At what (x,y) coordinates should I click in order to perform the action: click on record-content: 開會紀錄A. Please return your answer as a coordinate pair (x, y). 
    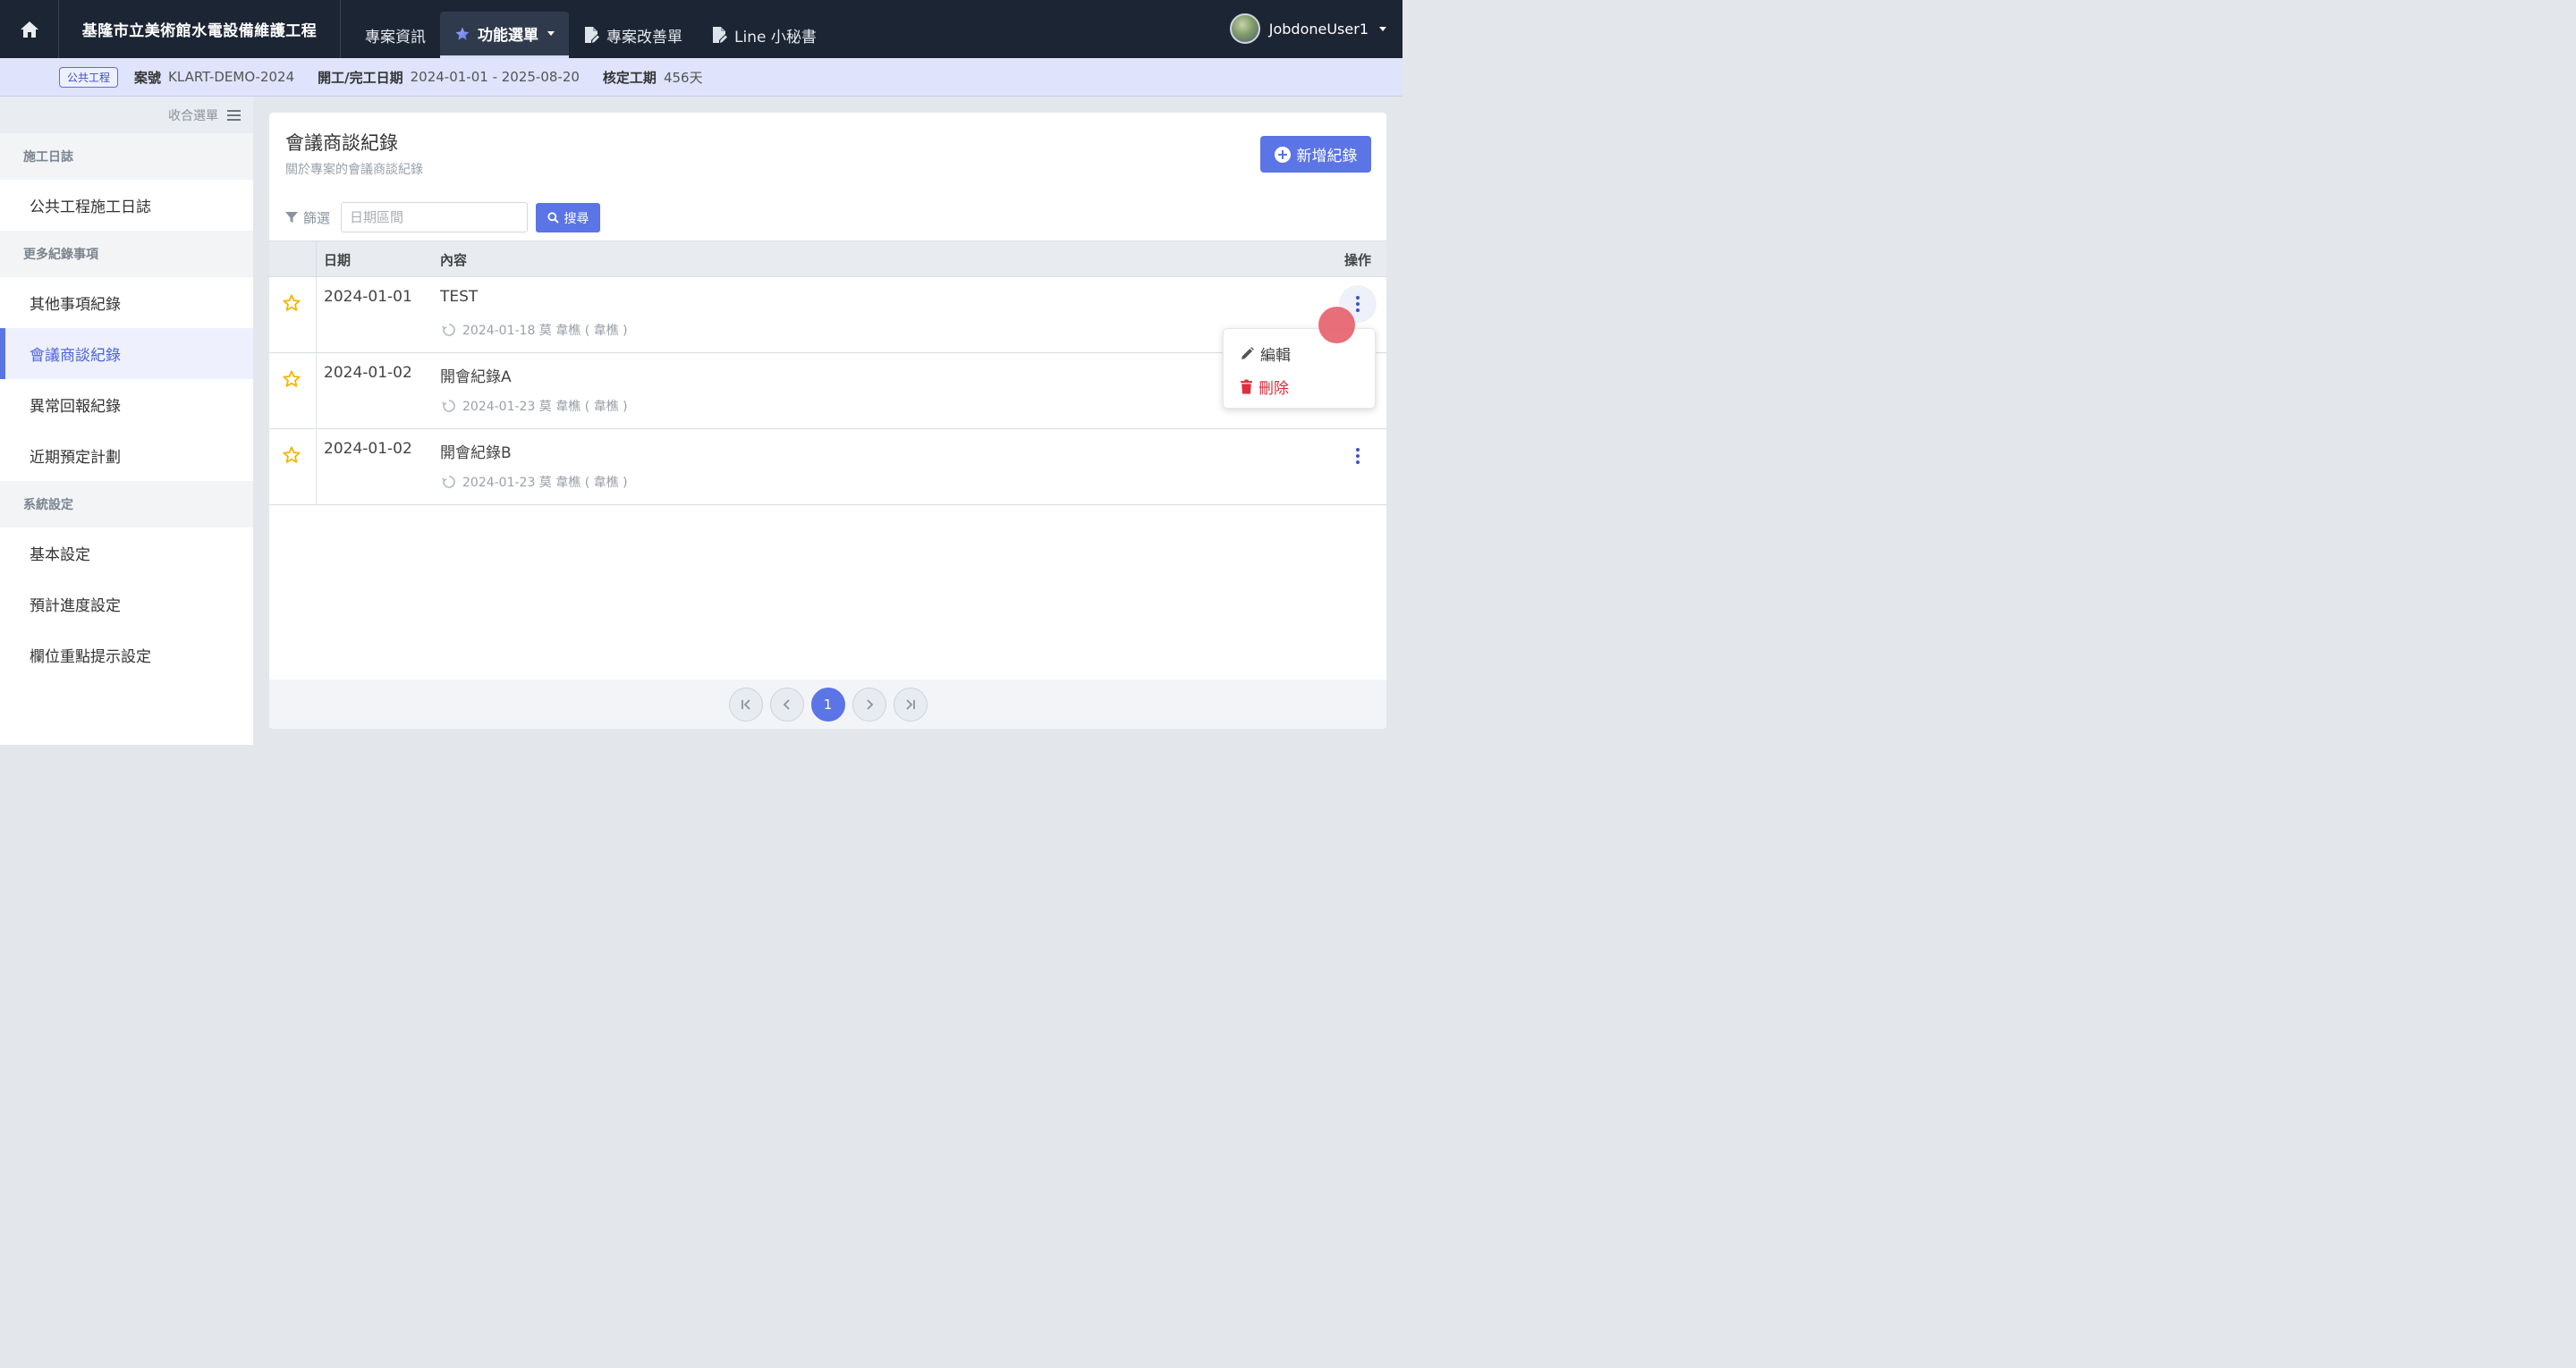
    Looking at the image, I should click on (476, 375).